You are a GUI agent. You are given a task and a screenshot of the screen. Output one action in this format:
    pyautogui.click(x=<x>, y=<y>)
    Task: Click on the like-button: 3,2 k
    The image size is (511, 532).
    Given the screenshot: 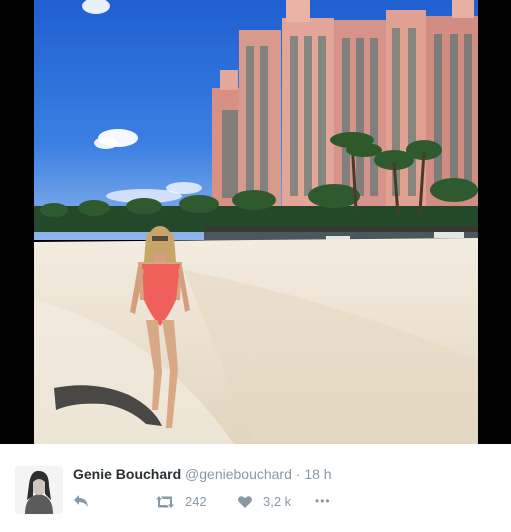 What is the action you would take?
    pyautogui.click(x=264, y=501)
    